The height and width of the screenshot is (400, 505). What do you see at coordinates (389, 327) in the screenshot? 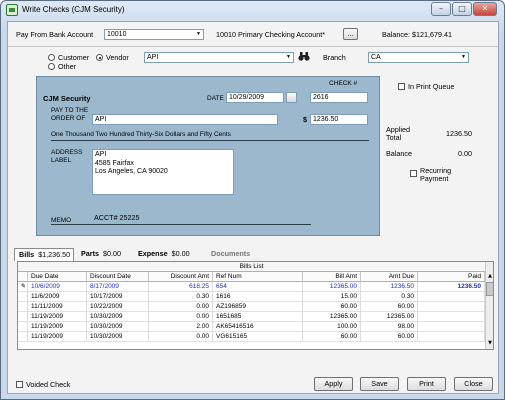
I see `cell-amt-due: 98.00` at bounding box center [389, 327].